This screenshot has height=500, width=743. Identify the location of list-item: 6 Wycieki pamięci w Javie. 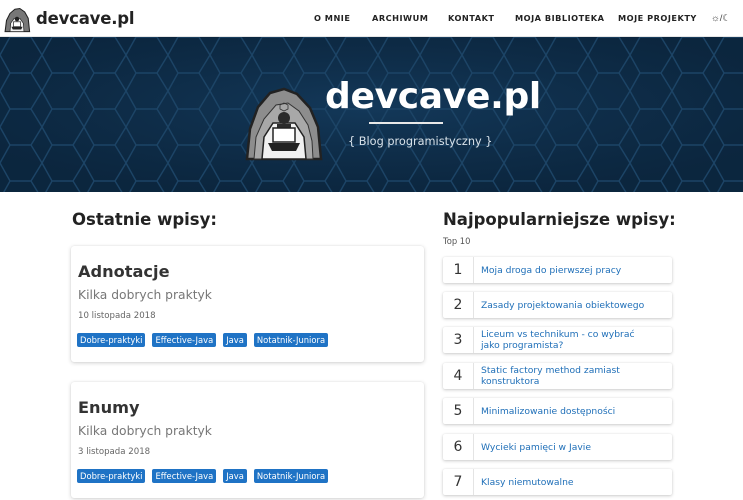
(557, 447).